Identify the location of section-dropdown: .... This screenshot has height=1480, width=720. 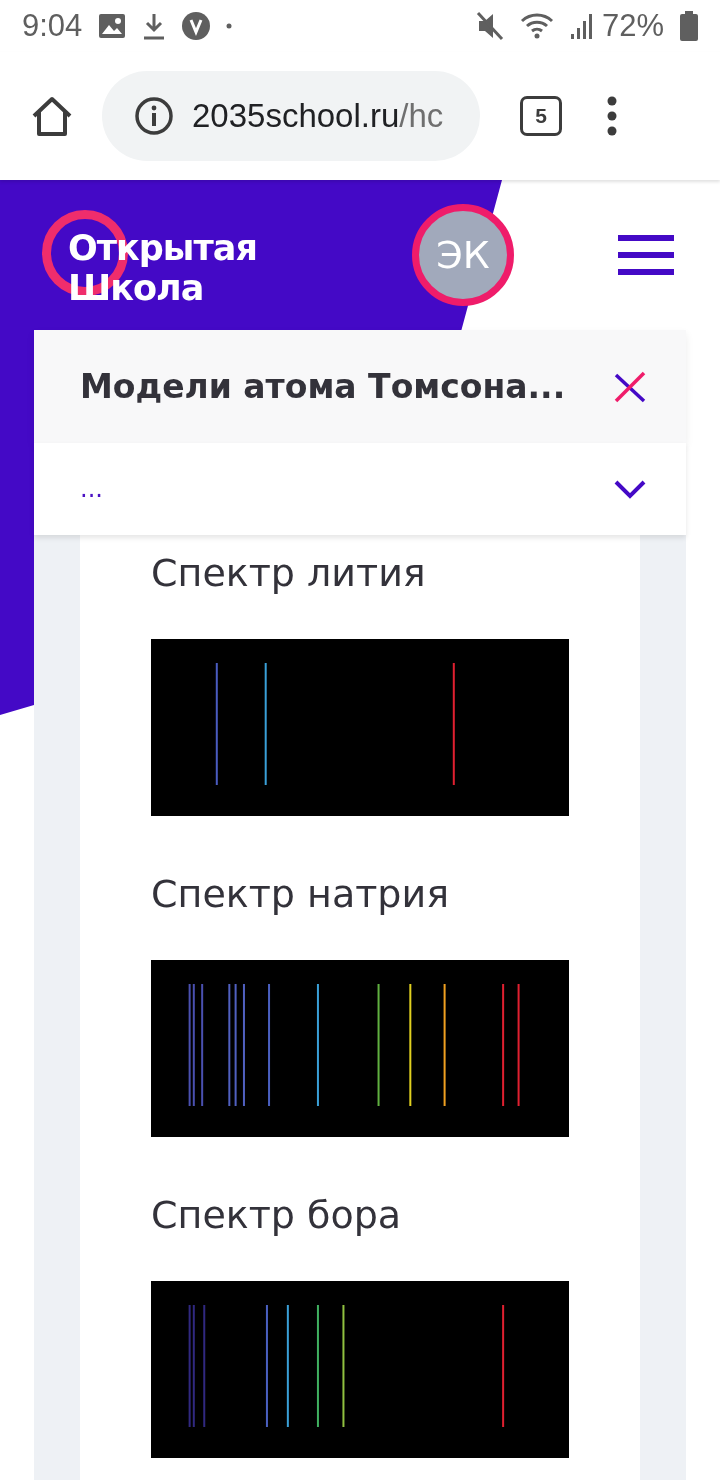
(360, 489).